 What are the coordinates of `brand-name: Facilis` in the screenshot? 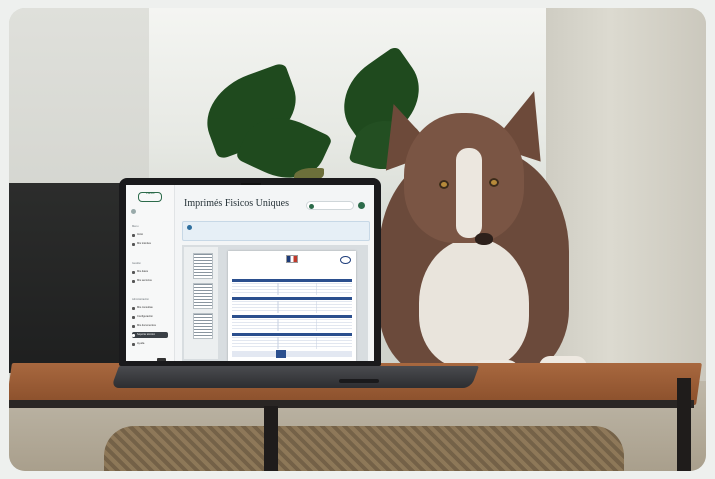 It's located at (150, 193).